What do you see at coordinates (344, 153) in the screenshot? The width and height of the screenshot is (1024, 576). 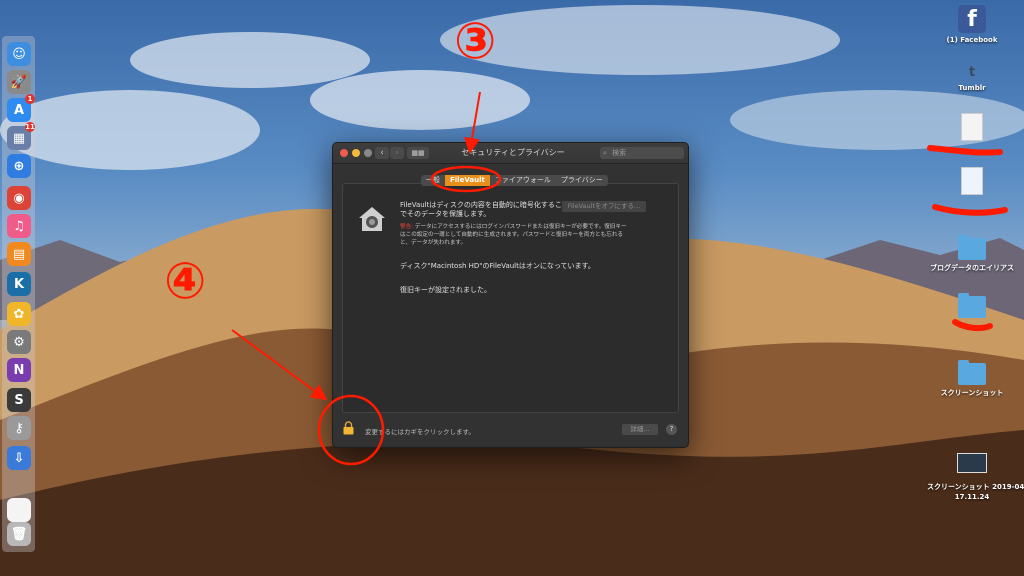 I see `close-button` at bounding box center [344, 153].